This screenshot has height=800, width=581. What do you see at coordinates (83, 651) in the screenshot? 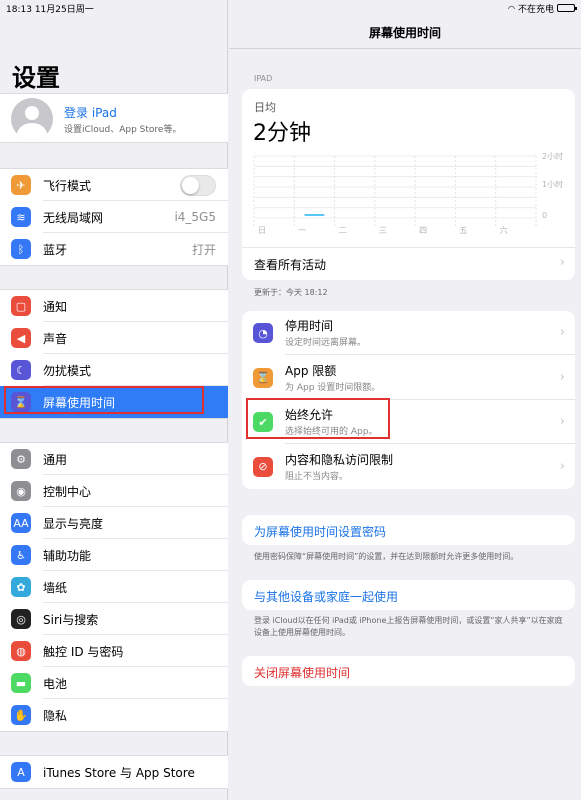
I see `sidebar-item-label: 触控 ID 与密码` at bounding box center [83, 651].